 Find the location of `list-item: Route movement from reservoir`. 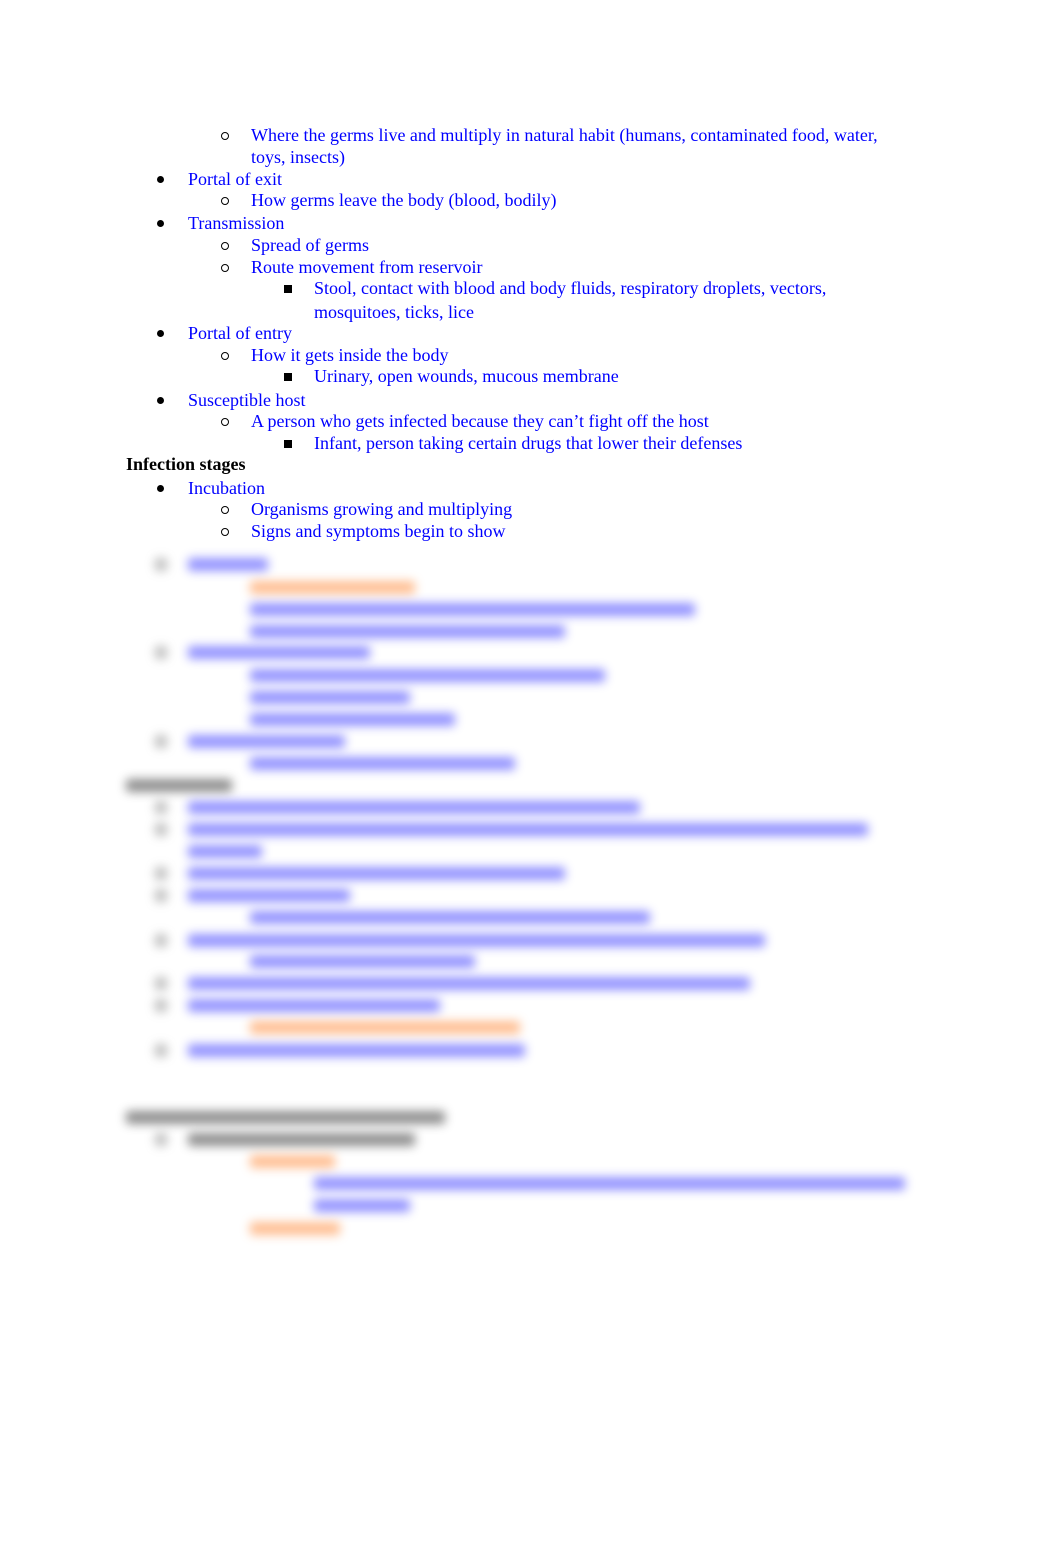

list-item: Route movement from reservoir is located at coordinates (367, 267).